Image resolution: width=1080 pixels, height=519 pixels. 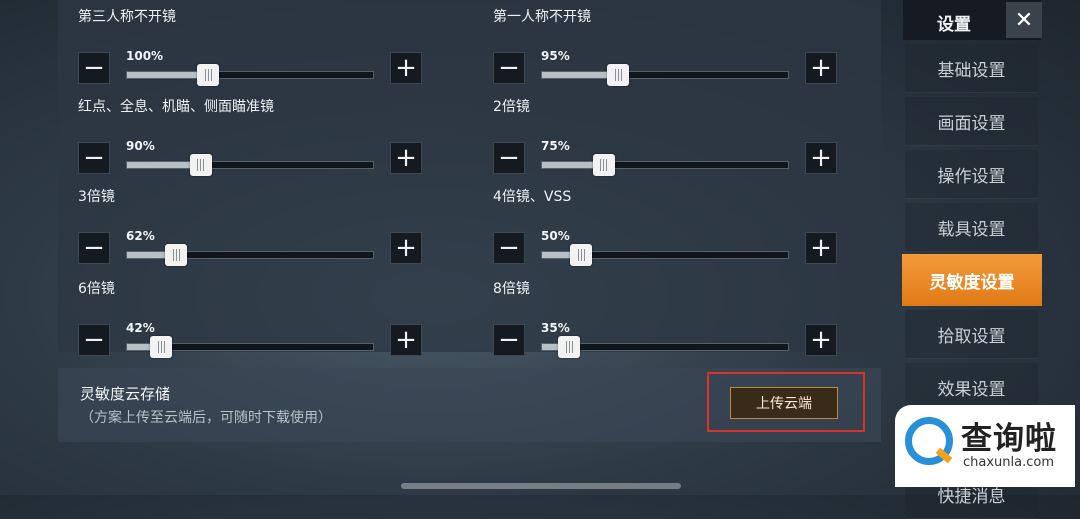 I want to click on watermark-text: 查询啦, so click(x=1009, y=439).